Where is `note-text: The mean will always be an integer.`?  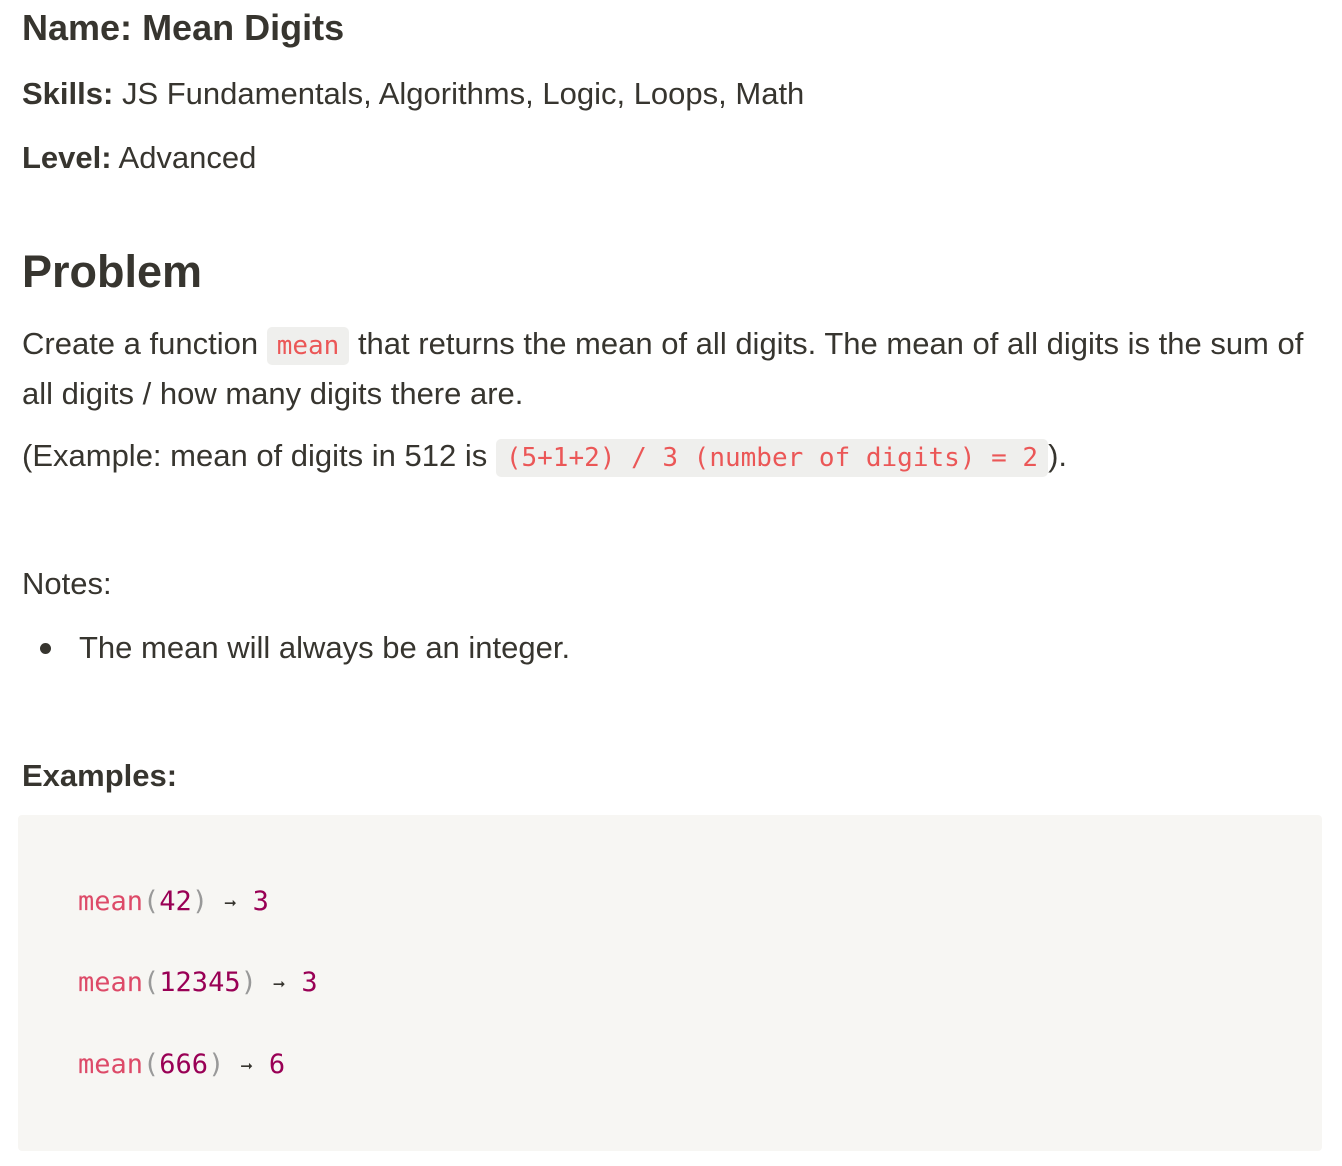 note-text: The mean will always be an integer. is located at coordinates (325, 647).